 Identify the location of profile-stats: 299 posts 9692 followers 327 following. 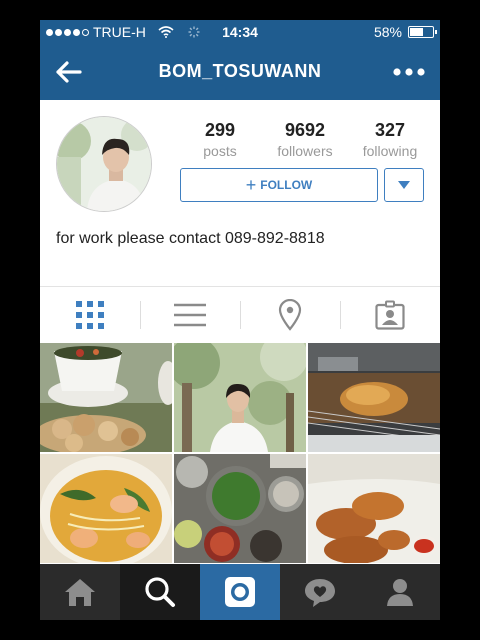
(305, 139).